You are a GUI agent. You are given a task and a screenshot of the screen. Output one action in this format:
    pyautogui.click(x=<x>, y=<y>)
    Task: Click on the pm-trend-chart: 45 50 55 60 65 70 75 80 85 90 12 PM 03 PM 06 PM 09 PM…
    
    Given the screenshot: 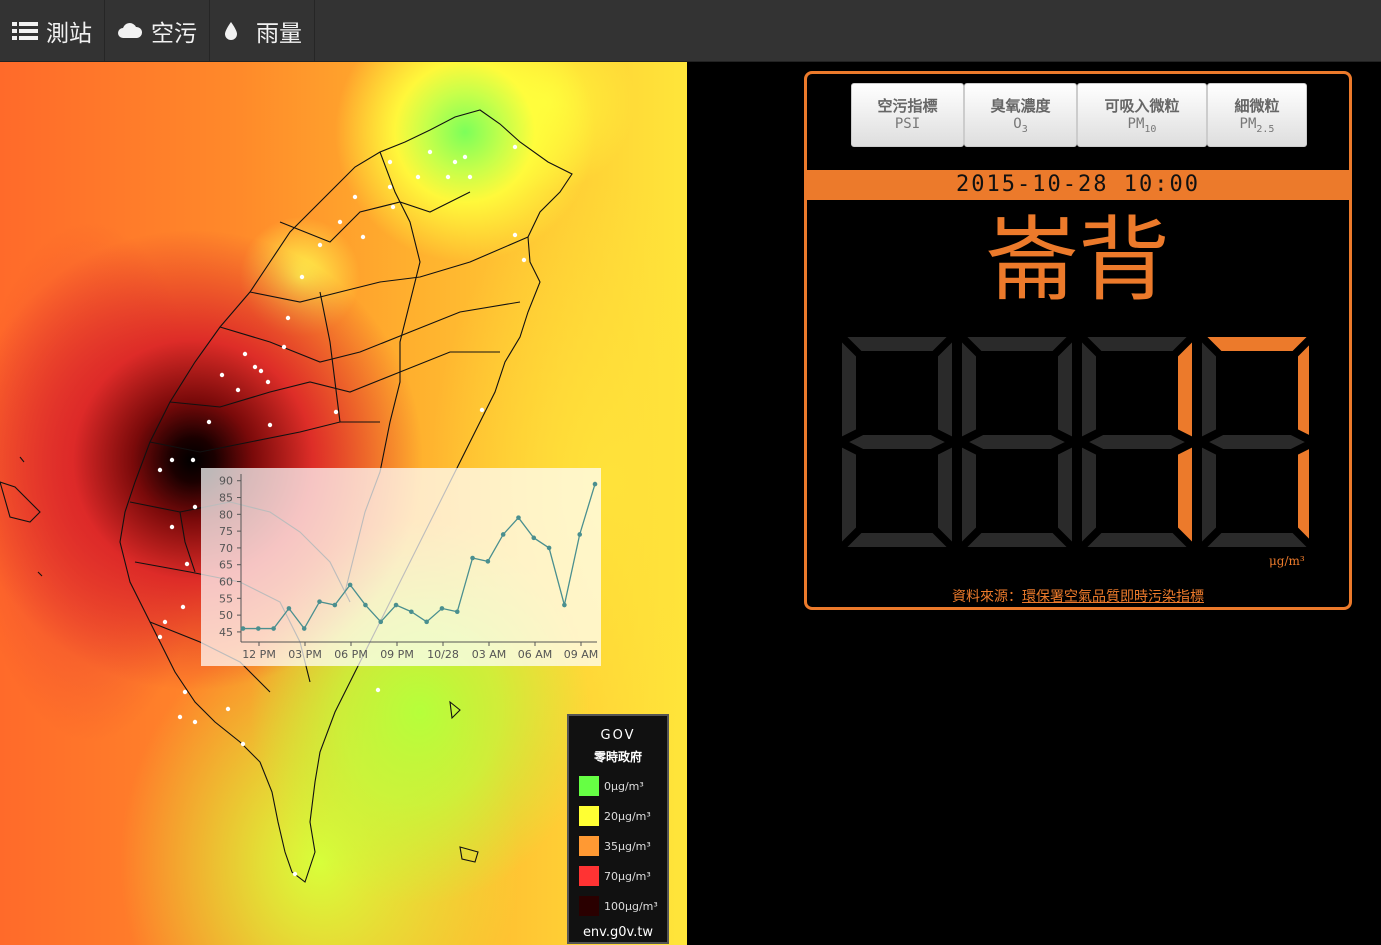 What is the action you would take?
    pyautogui.click(x=401, y=567)
    